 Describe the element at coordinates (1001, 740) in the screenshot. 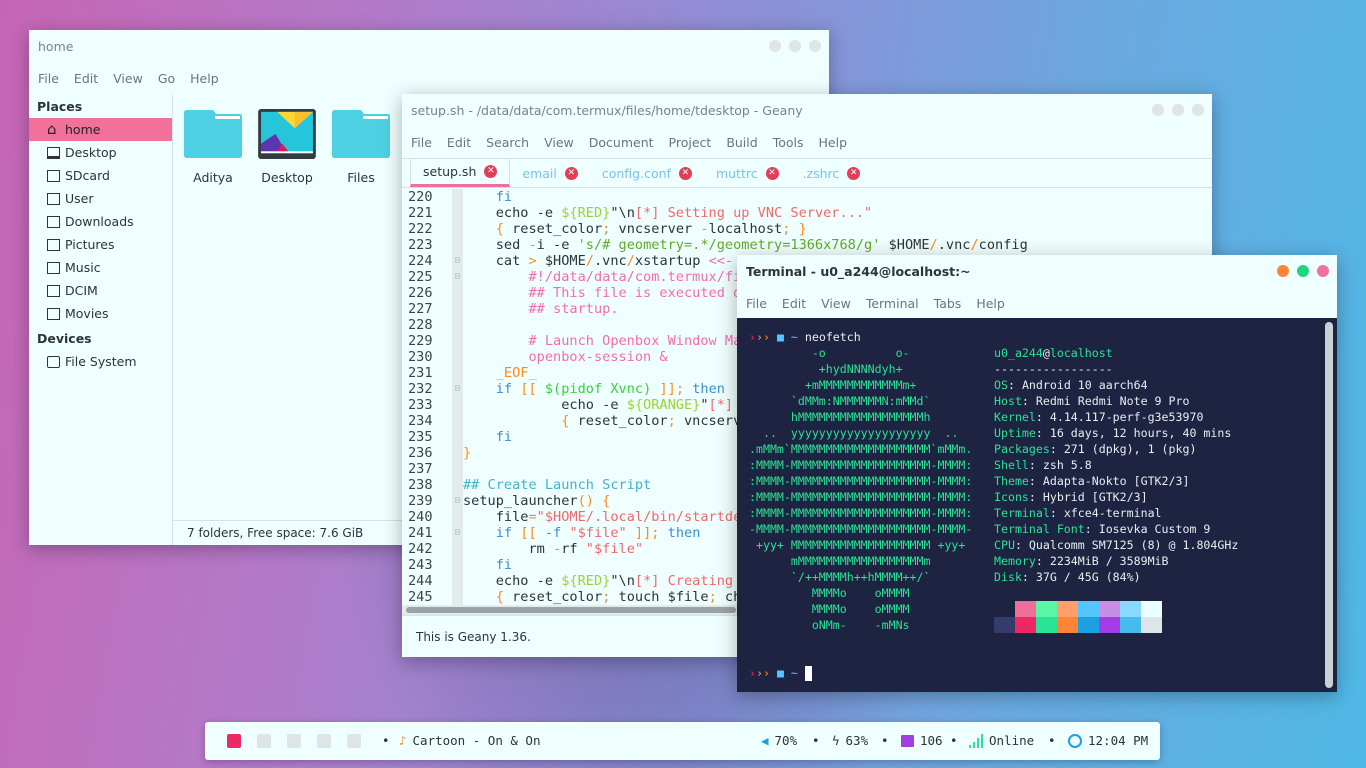

I see `network-widget: Online` at that location.